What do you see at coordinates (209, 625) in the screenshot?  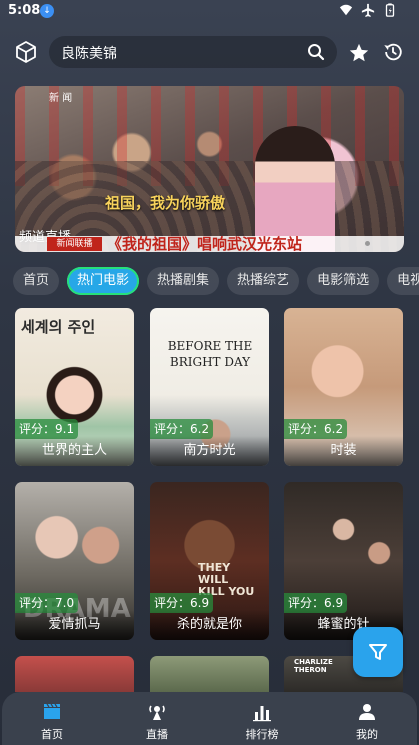 I see `movie-title: 杀的就是你` at bounding box center [209, 625].